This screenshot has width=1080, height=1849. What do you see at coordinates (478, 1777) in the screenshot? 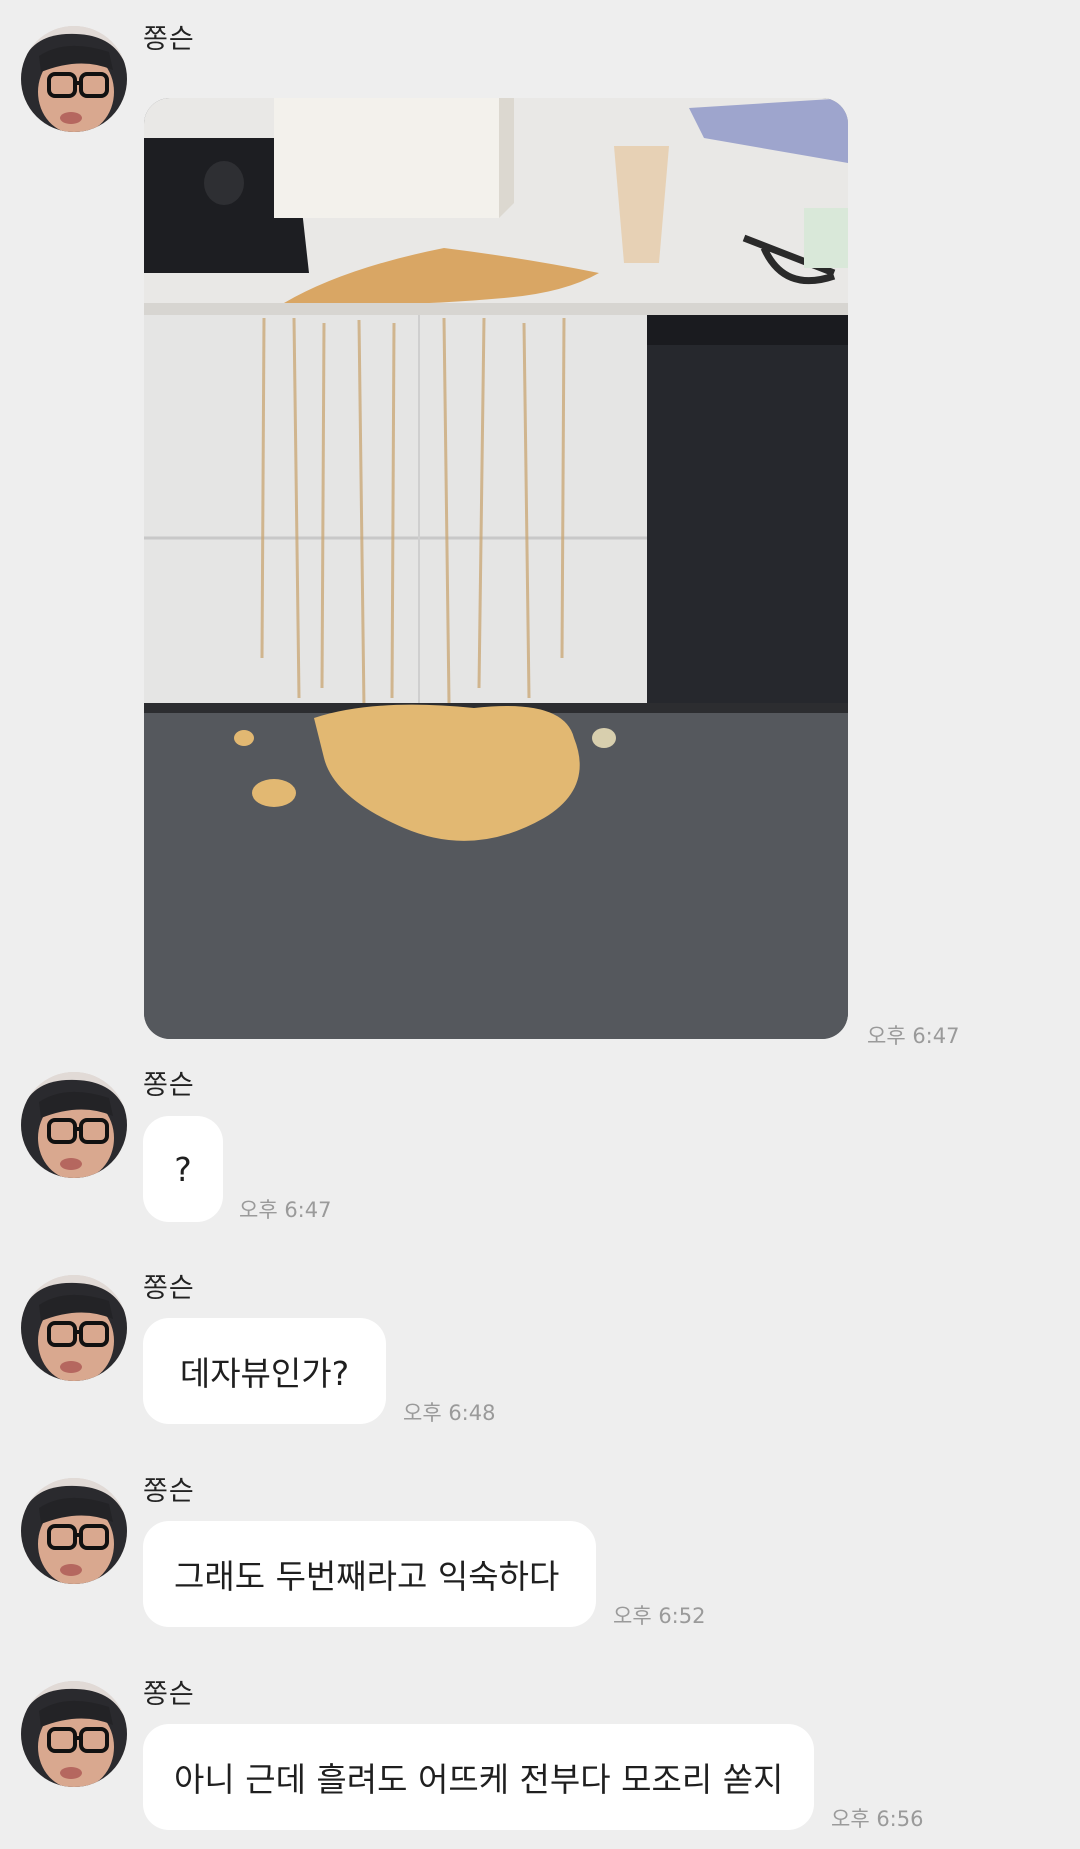
I see `message-bubble: 아니 근데 흘려도 어뜨케 전부다 모조리 쏟지` at bounding box center [478, 1777].